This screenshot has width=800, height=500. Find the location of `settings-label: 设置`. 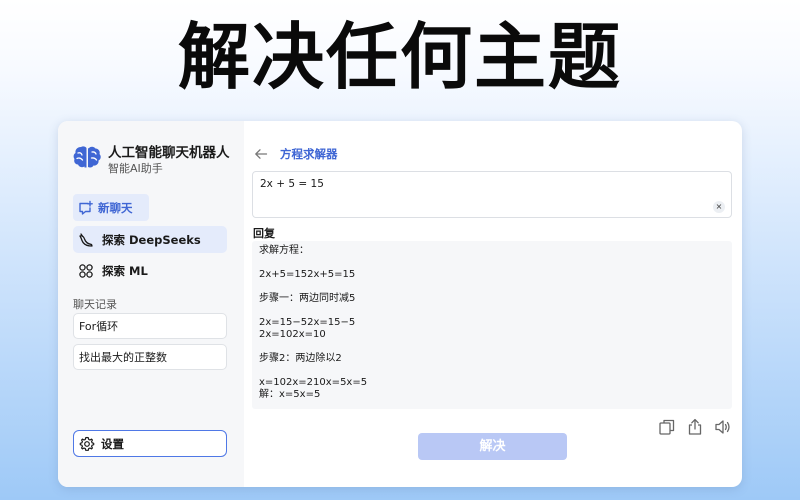

settings-label: 设置 is located at coordinates (112, 443).